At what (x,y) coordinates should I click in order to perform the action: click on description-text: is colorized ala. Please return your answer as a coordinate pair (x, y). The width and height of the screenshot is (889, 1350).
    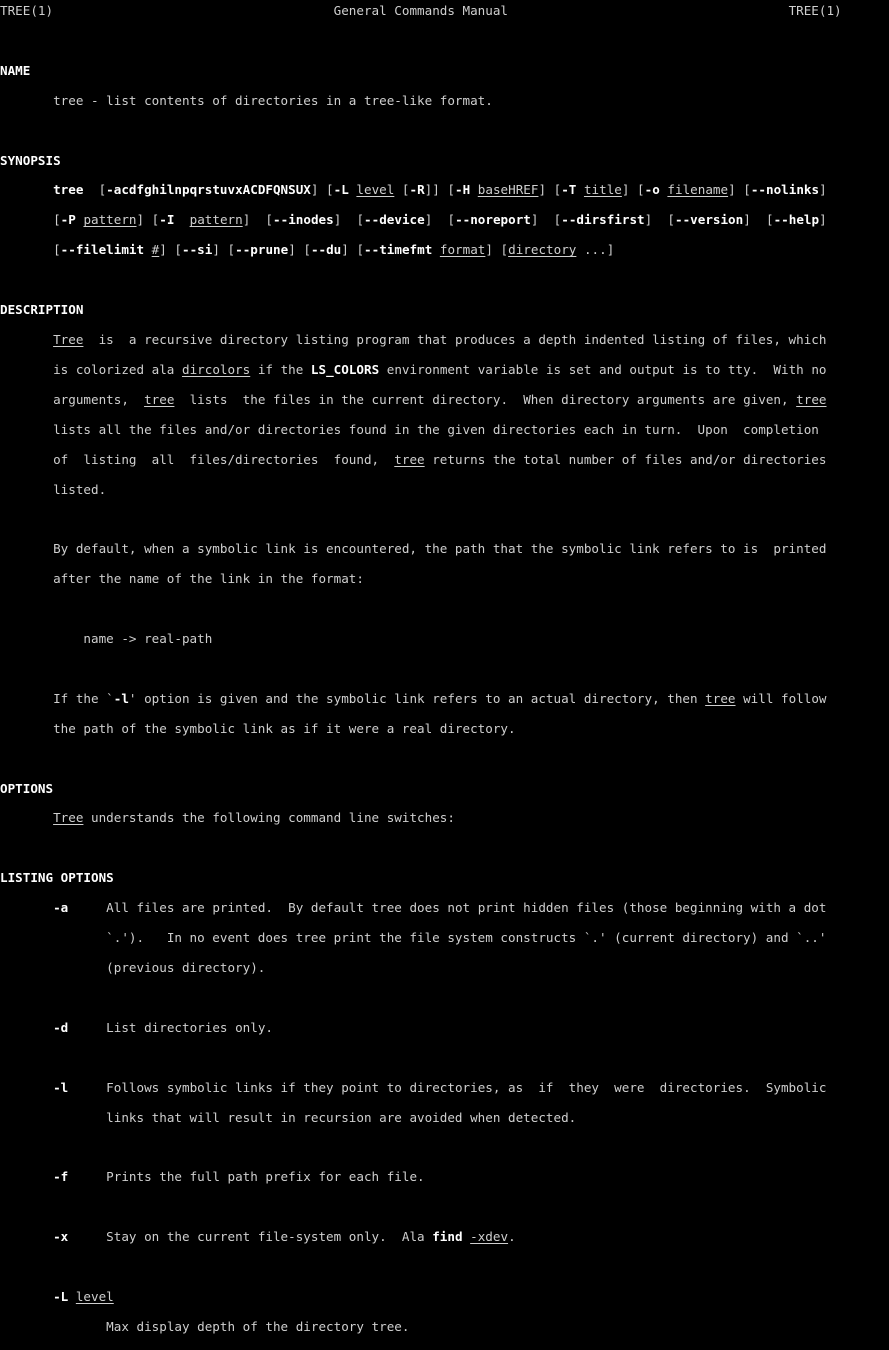
    Looking at the image, I should click on (117, 369).